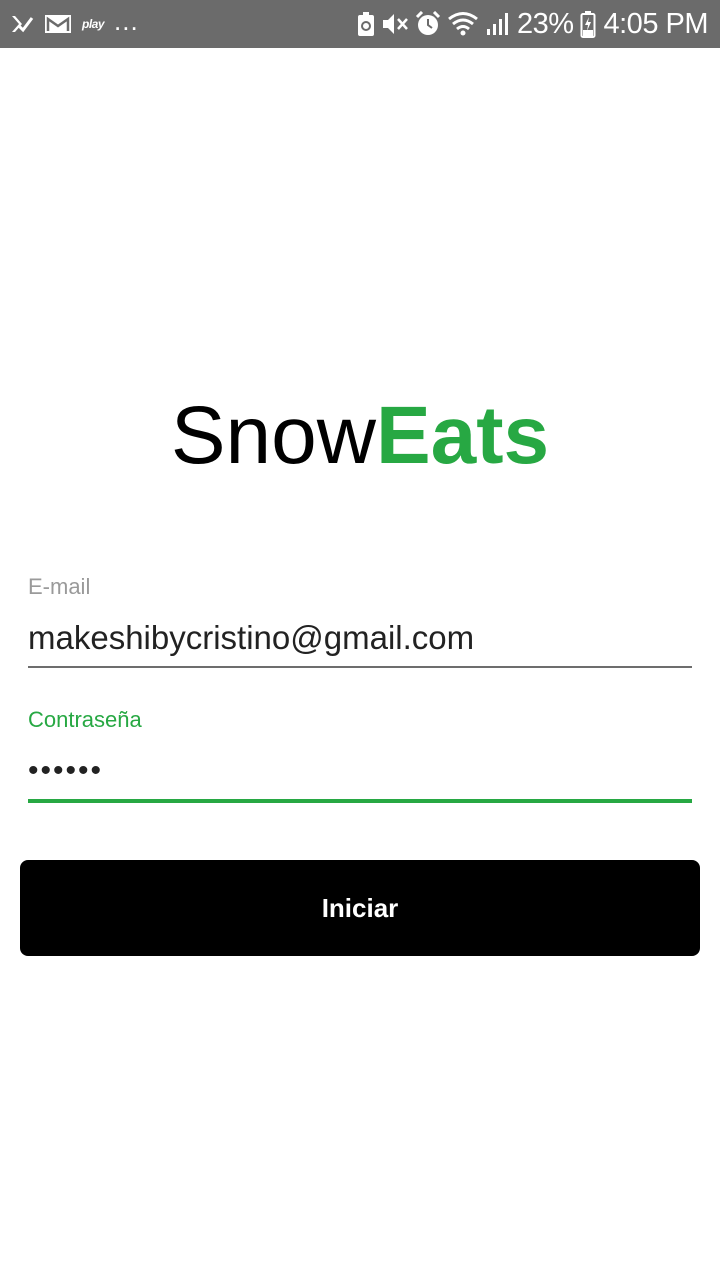  I want to click on login-button: Iniciar, so click(360, 908).